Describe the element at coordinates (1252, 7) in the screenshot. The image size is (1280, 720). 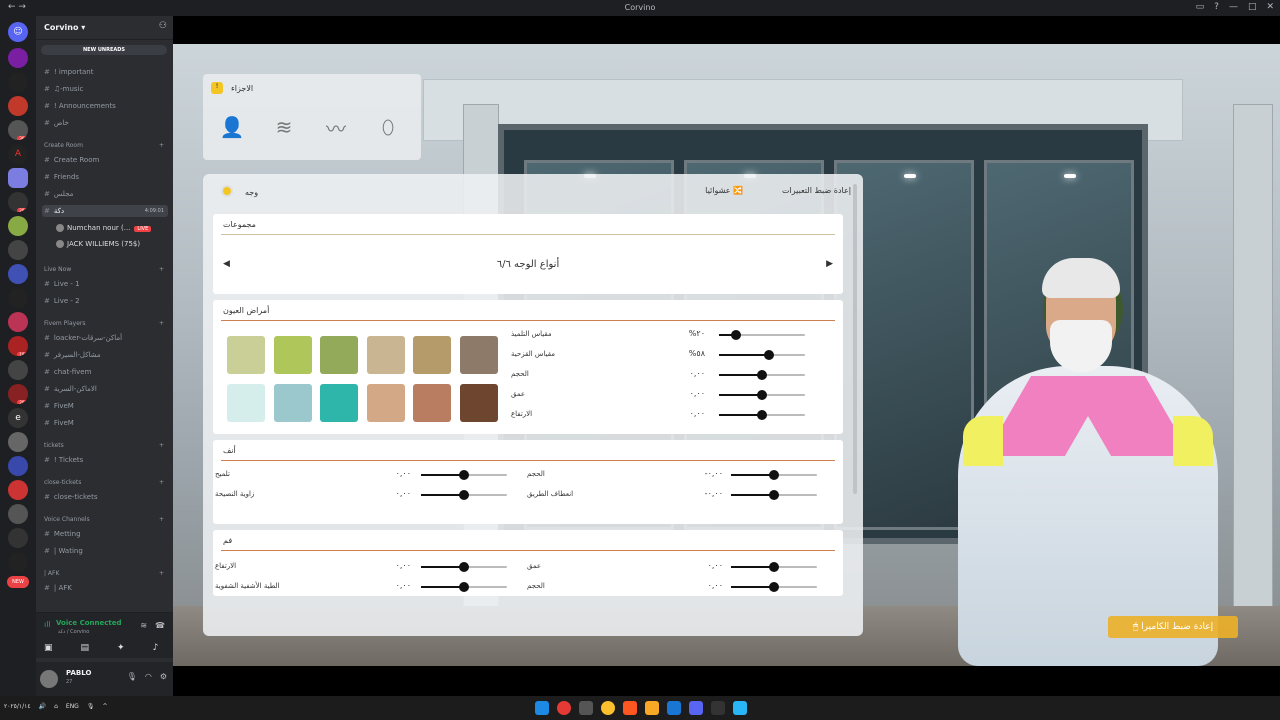
I see `maximize-button: □` at that location.